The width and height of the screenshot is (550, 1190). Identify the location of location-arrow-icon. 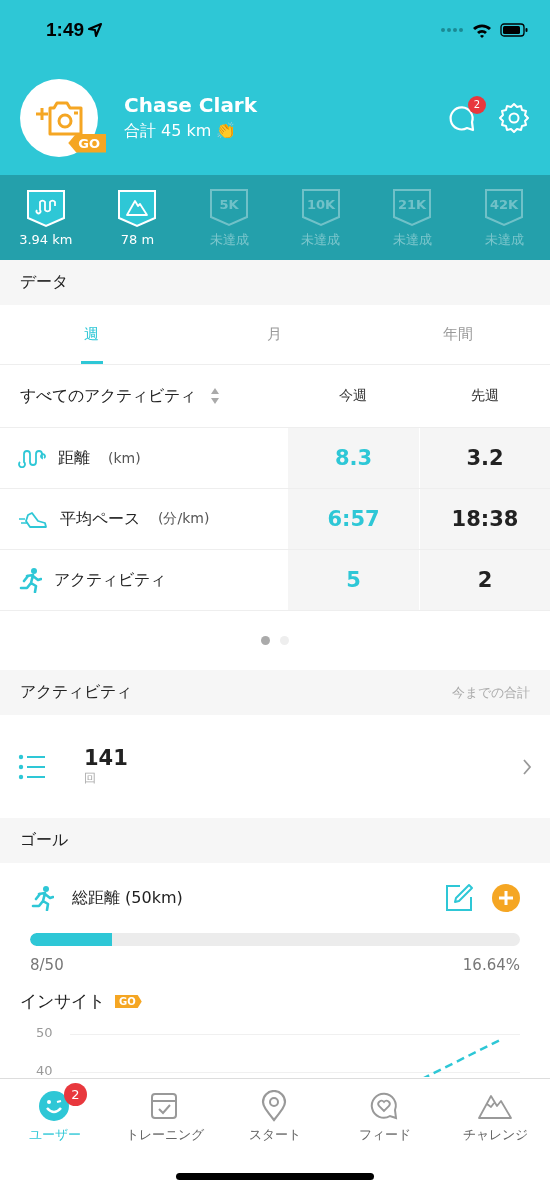
(95, 30).